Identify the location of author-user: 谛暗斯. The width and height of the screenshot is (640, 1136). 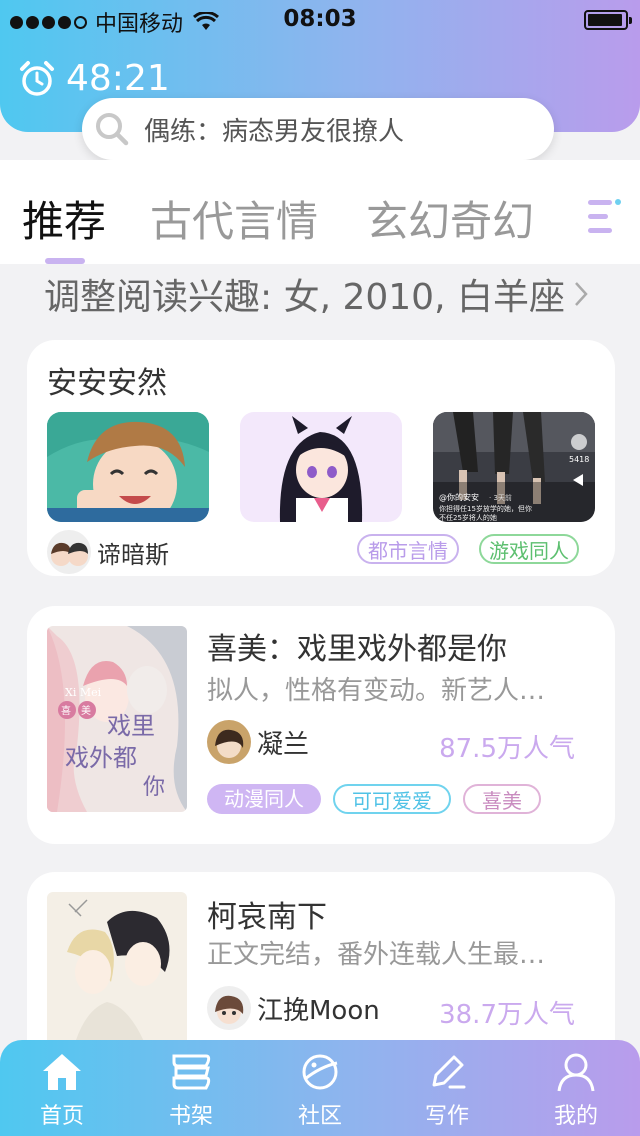
(108, 552).